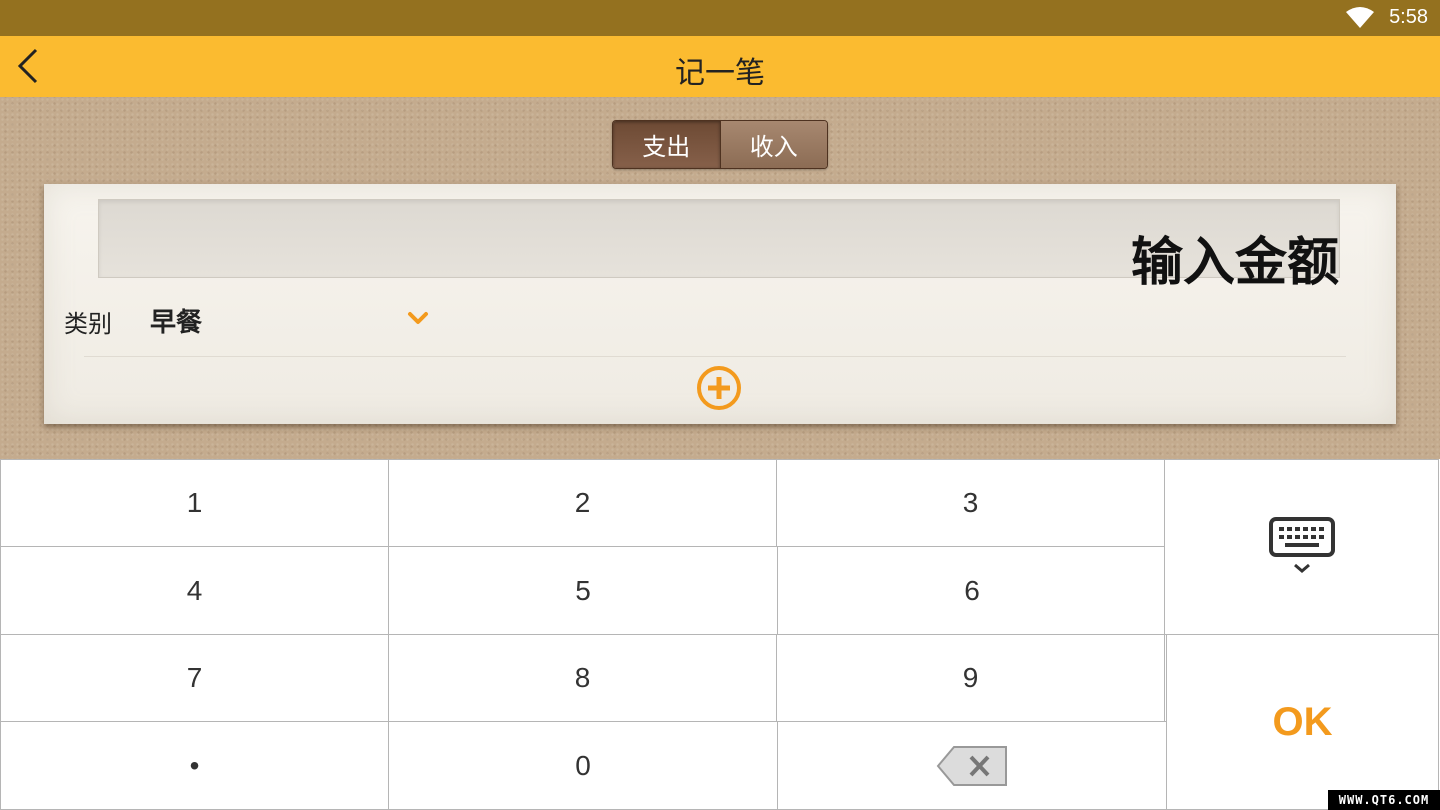  I want to click on backspace-icon, so click(971, 765).